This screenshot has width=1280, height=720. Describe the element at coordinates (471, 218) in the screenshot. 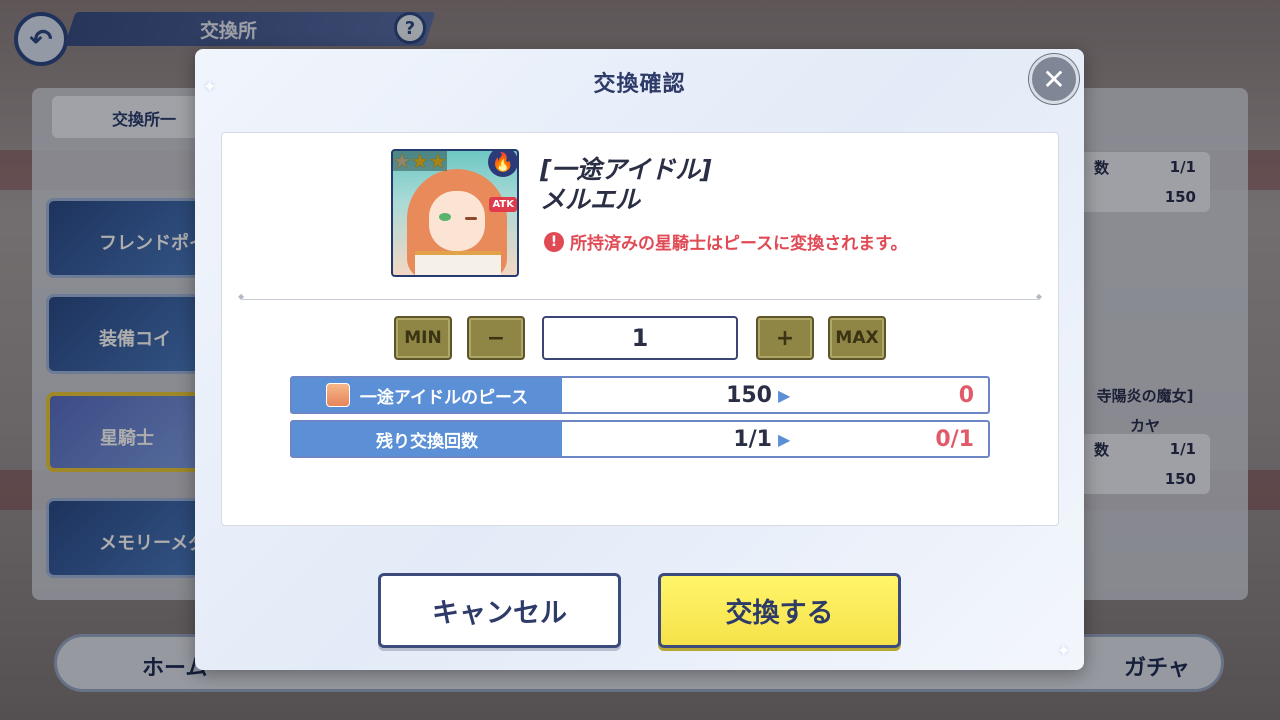

I see `portrait-eye-wink` at that location.